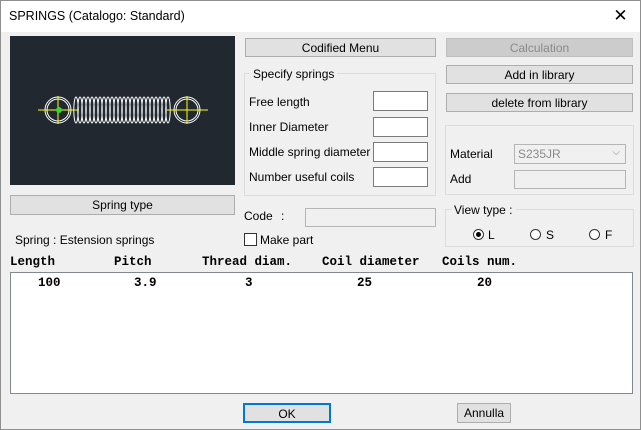 The width and height of the screenshot is (641, 430). I want to click on codified-menu-button: Codified Menu, so click(340, 47).